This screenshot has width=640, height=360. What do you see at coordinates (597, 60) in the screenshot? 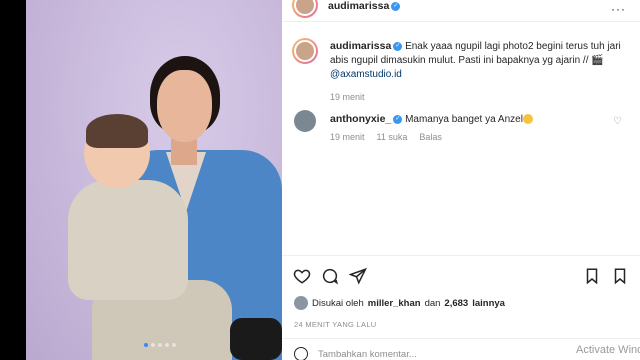
I see `clapper-emoji: 🎬` at bounding box center [597, 60].